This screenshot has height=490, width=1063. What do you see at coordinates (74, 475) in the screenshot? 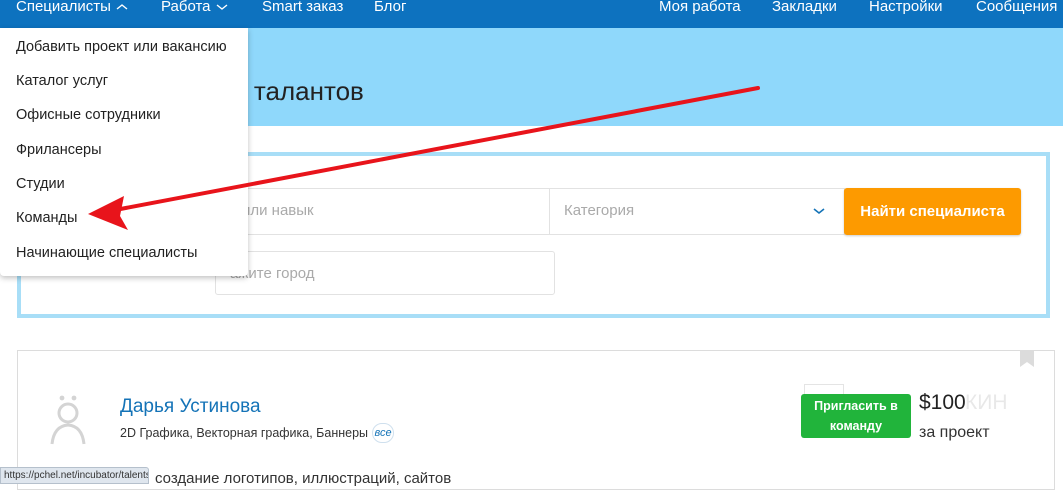
I see `status-bar-url: https://pchel.net/incubator/talents/#` at bounding box center [74, 475].